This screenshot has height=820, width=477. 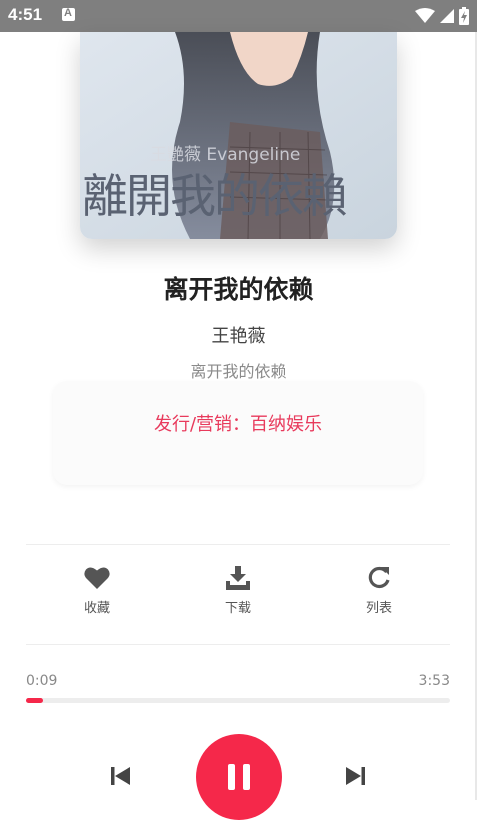 I want to click on refresh-icon, so click(x=379, y=577).